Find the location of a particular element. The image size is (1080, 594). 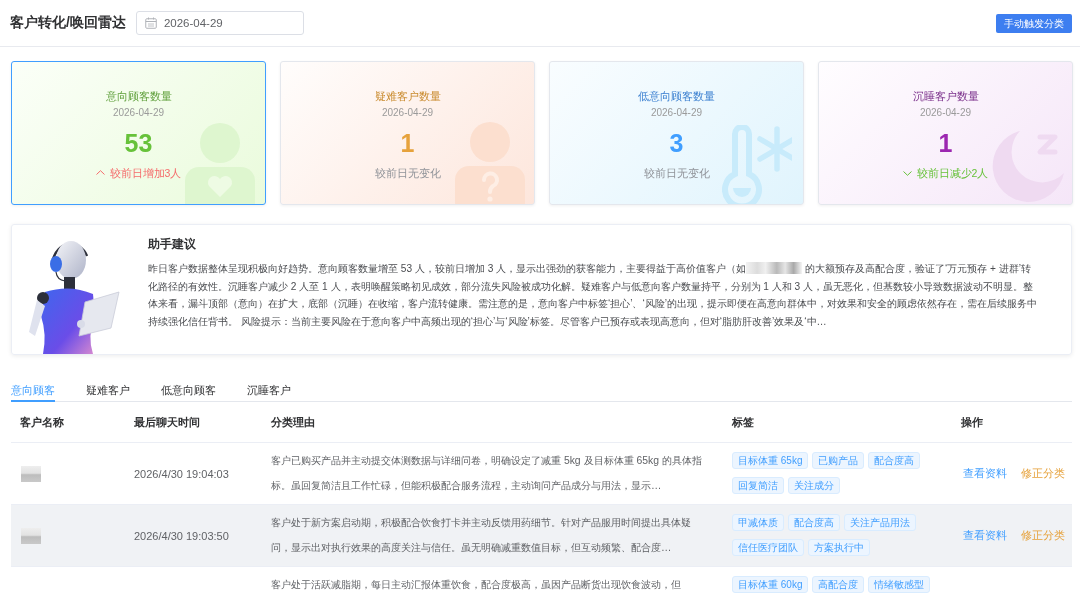

person-heart-icon is located at coordinates (220, 163).